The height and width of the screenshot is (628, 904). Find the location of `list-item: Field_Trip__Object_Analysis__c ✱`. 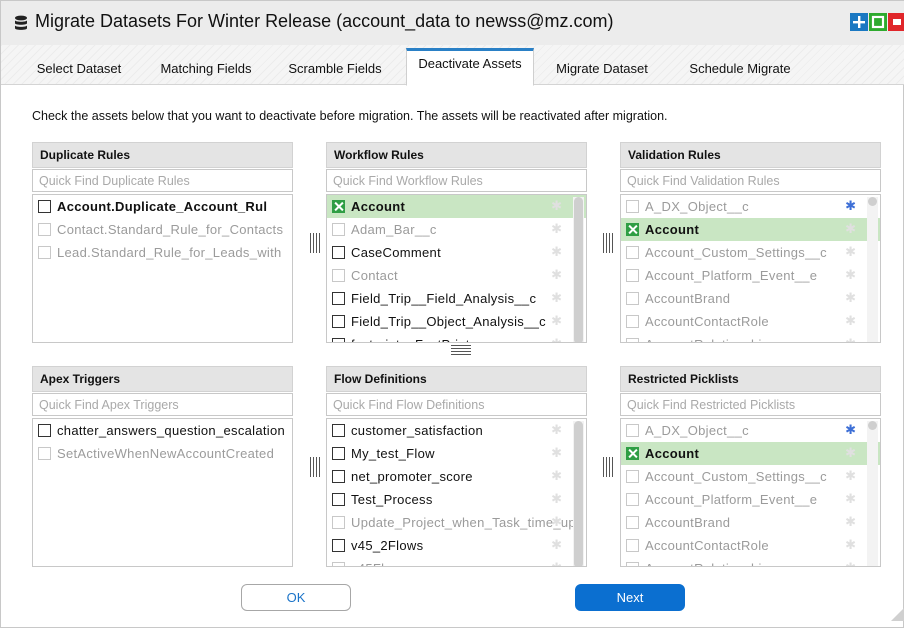

list-item: Field_Trip__Object_Analysis__c ✱ is located at coordinates (456, 321).